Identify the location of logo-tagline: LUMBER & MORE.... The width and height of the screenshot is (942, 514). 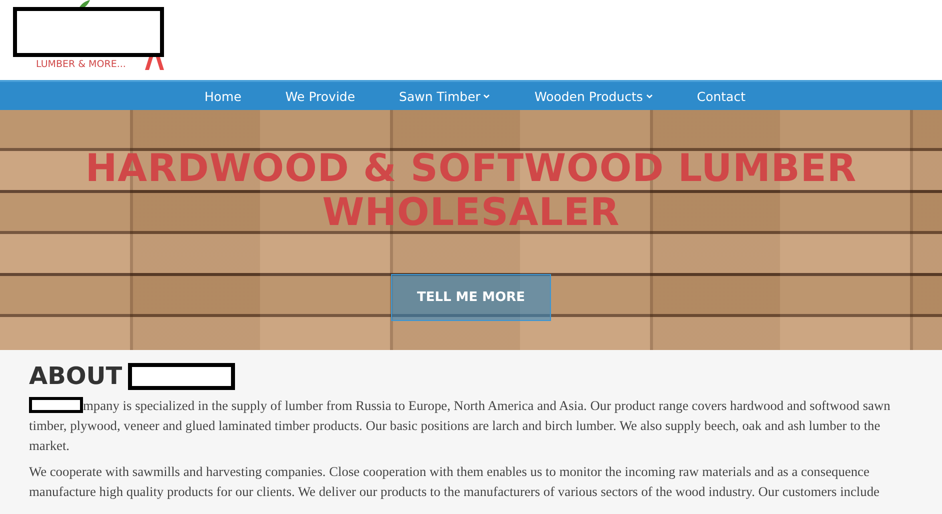
(81, 64).